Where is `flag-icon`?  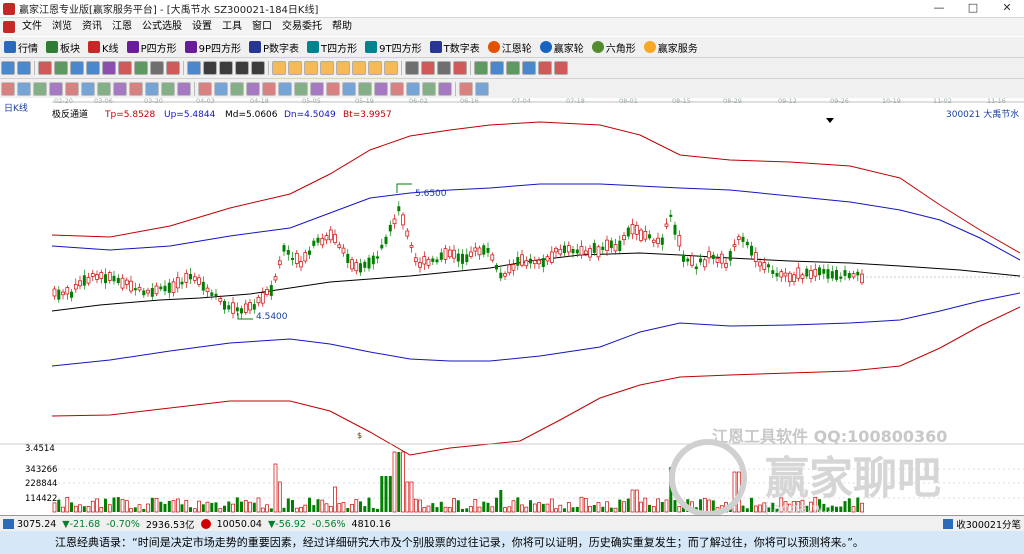 flag-icon is located at coordinates (269, 88).